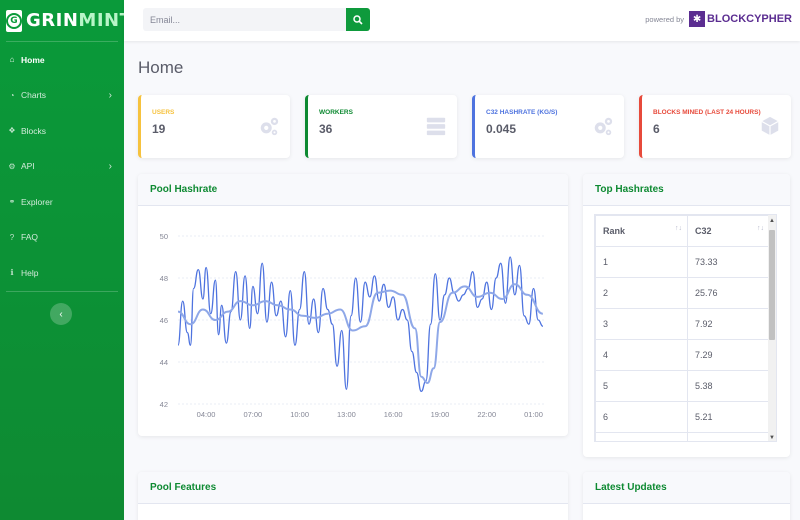  What do you see at coordinates (164, 404) in the screenshot?
I see `y-tick-label: 42` at bounding box center [164, 404].